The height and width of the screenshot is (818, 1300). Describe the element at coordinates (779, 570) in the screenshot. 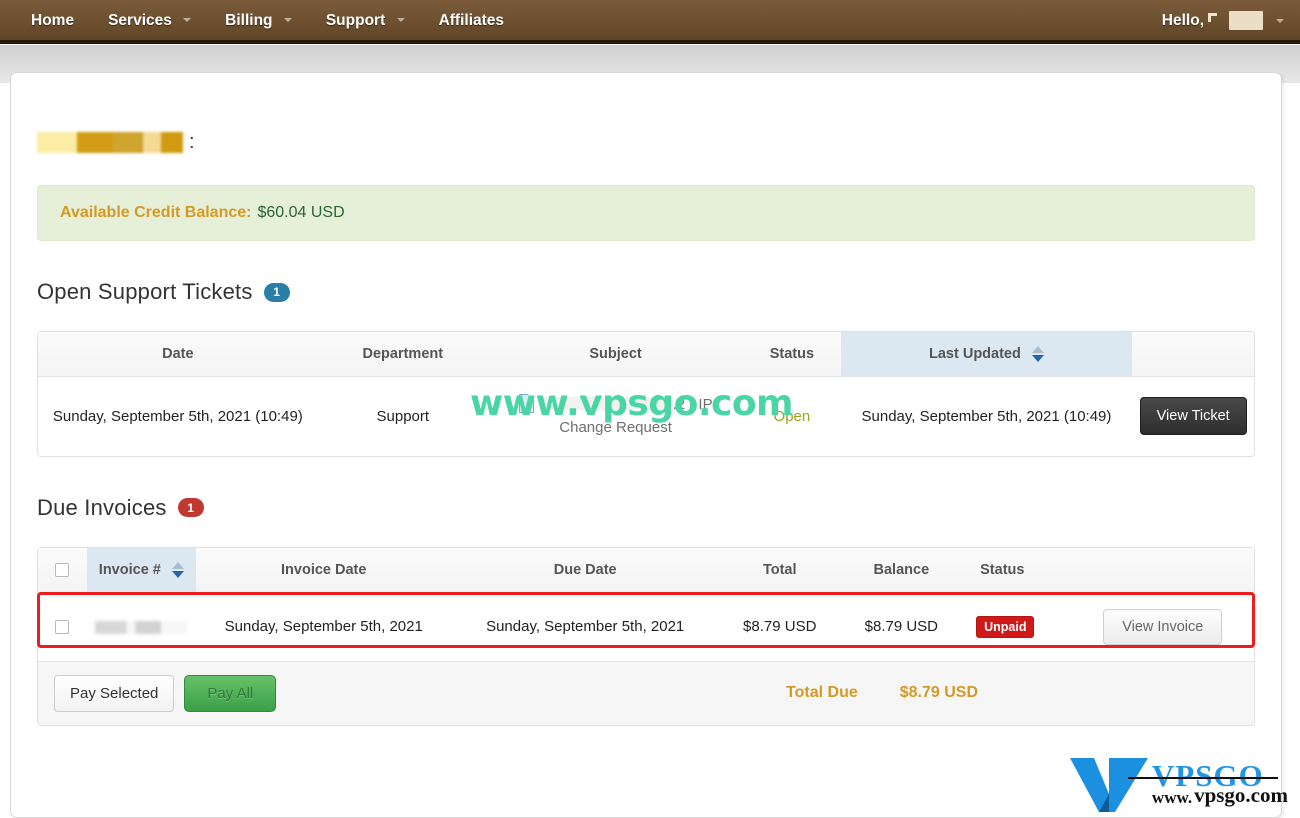

I see `invoices-col-total: Total` at that location.